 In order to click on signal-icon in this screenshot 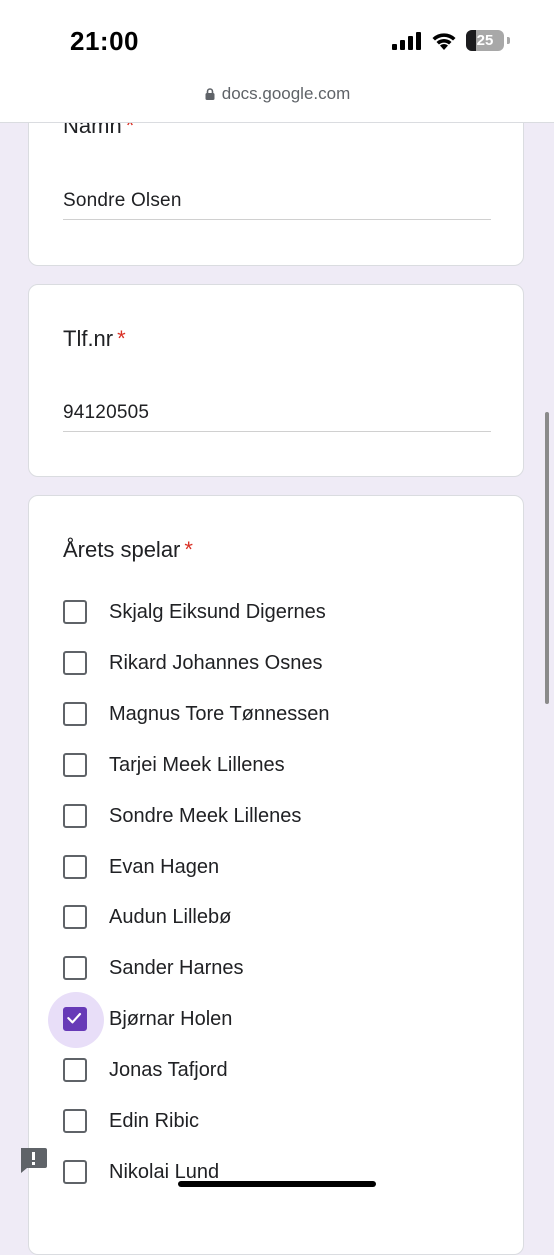, I will do `click(406, 41)`.